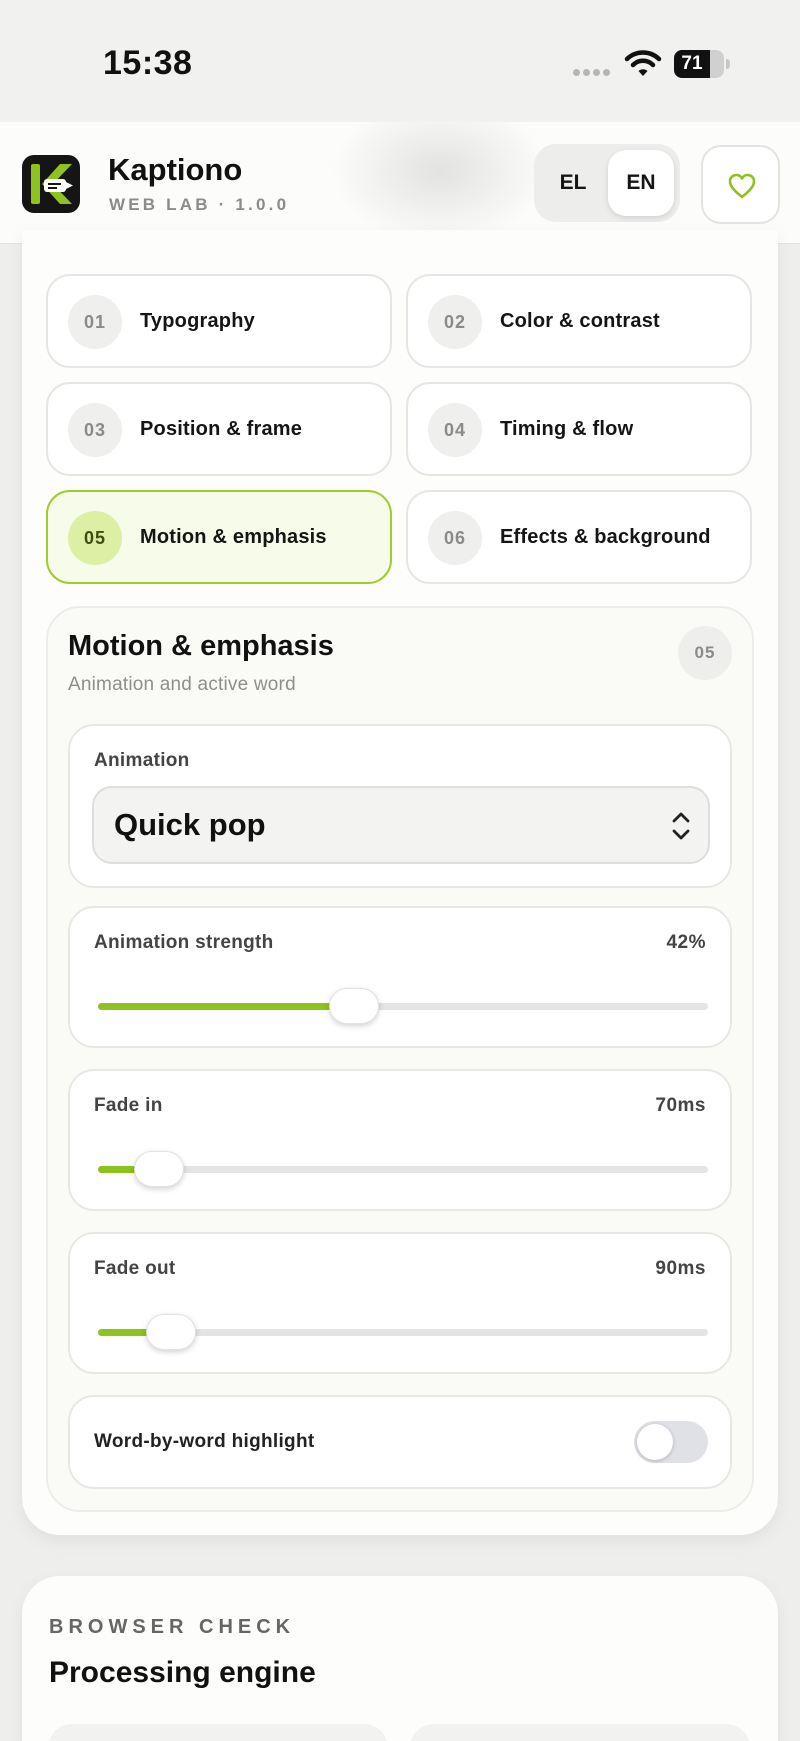  What do you see at coordinates (204, 1441) in the screenshot?
I see `toggle-label: Word-by-word highlight` at bounding box center [204, 1441].